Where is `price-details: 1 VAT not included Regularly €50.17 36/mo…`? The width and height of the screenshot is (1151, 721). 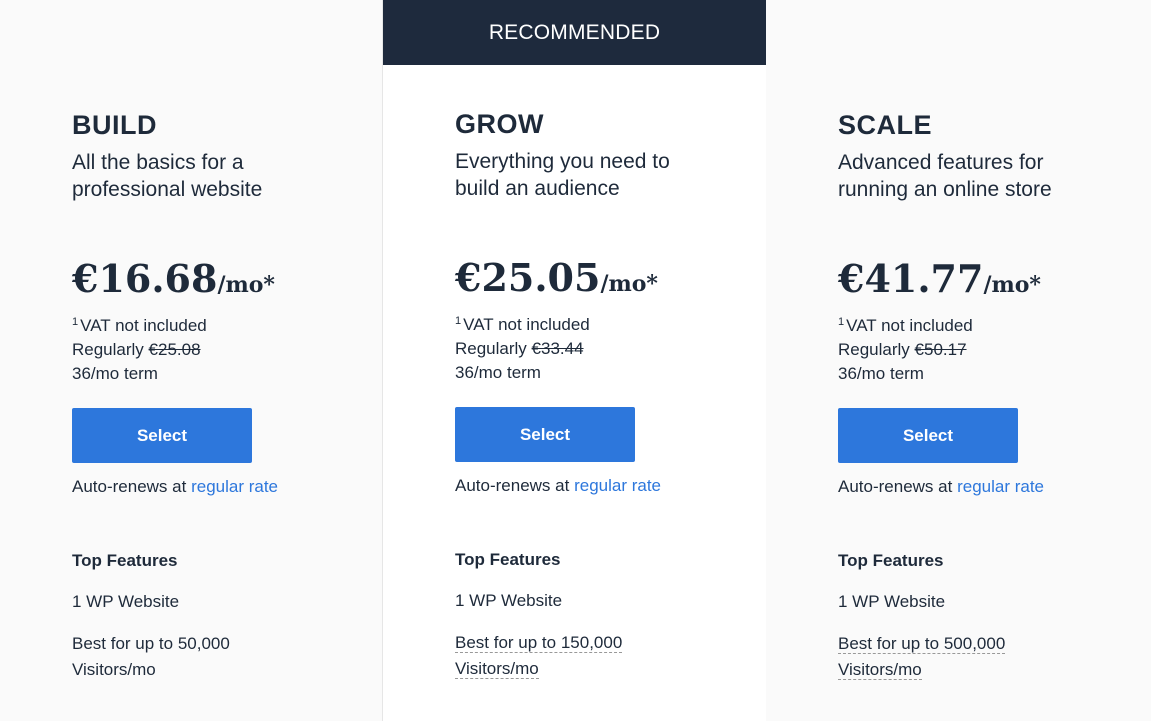
price-details: 1 VAT not included Regularly €50.17 36/mo… is located at coordinates (988, 348).